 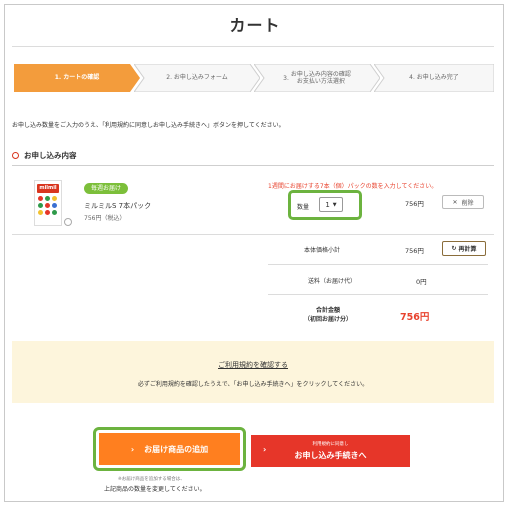 What do you see at coordinates (322, 250) in the screenshot?
I see `subtotal-label: 本体価格小計` at bounding box center [322, 250].